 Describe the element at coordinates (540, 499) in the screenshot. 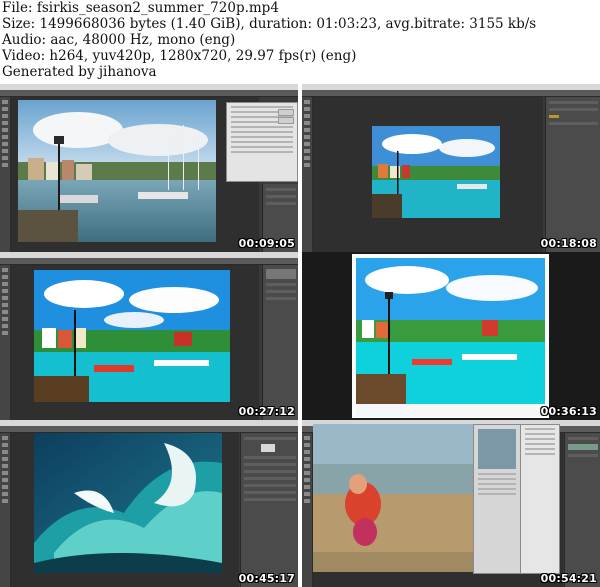

I see `filter-settings-pane` at that location.